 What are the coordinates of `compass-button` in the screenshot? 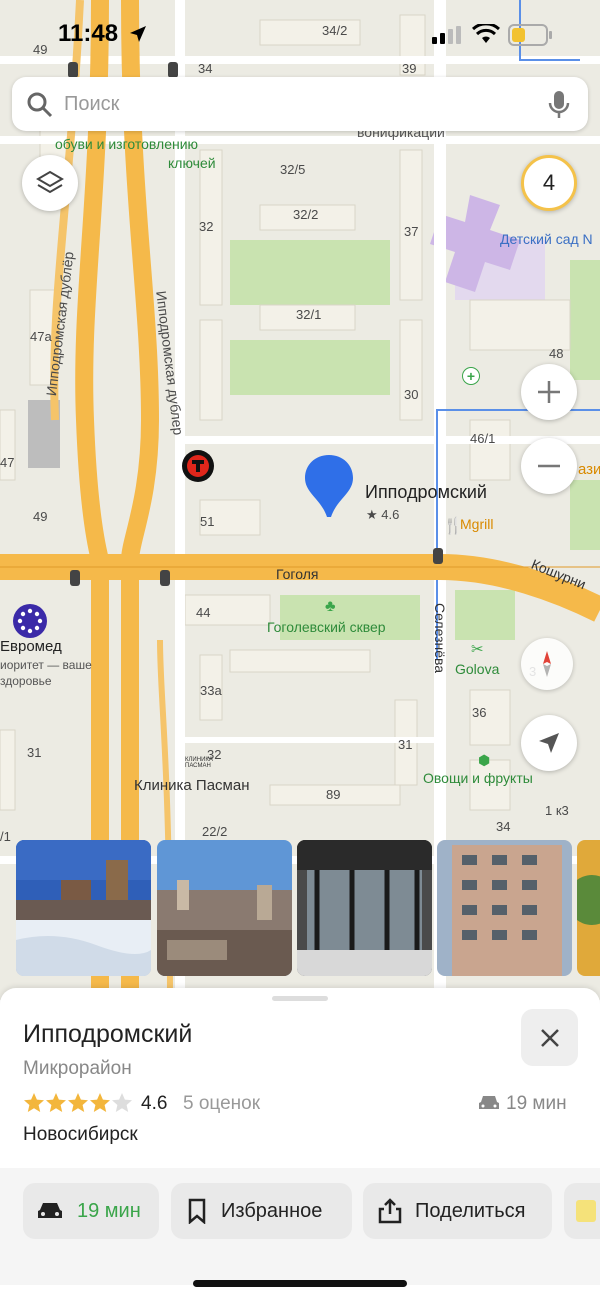 It's located at (547, 664).